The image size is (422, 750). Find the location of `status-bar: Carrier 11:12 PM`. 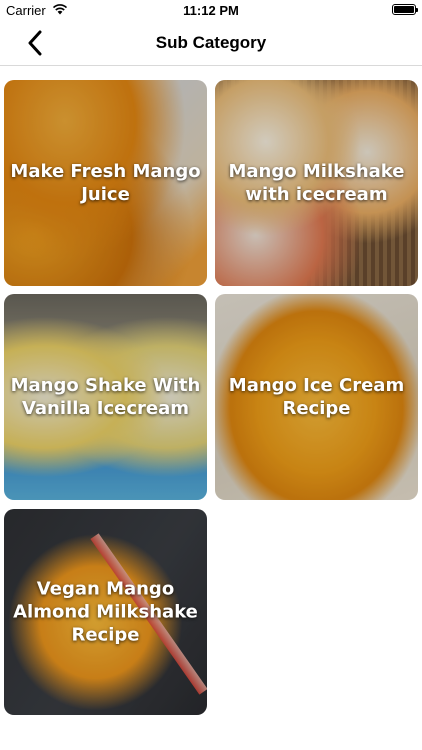

status-bar: Carrier 11:12 PM is located at coordinates (211, 11).